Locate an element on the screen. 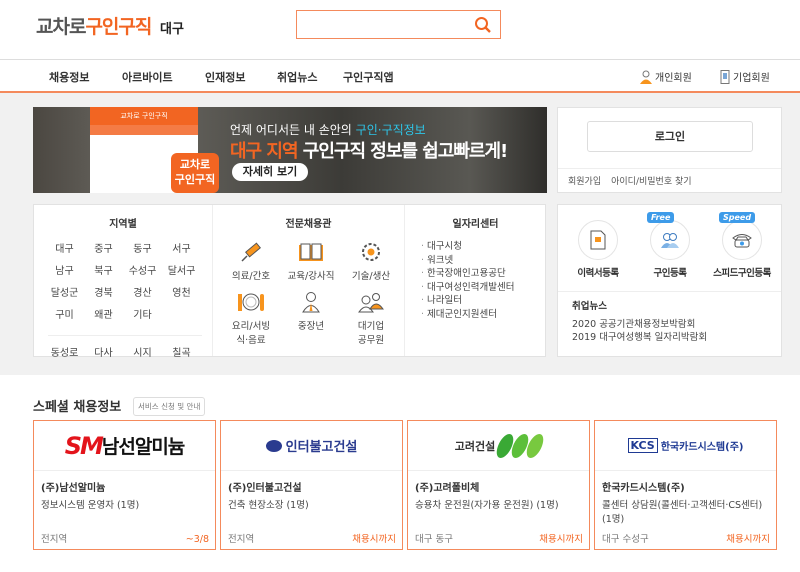 This screenshot has height=572, width=800. search-input is located at coordinates (398, 24).